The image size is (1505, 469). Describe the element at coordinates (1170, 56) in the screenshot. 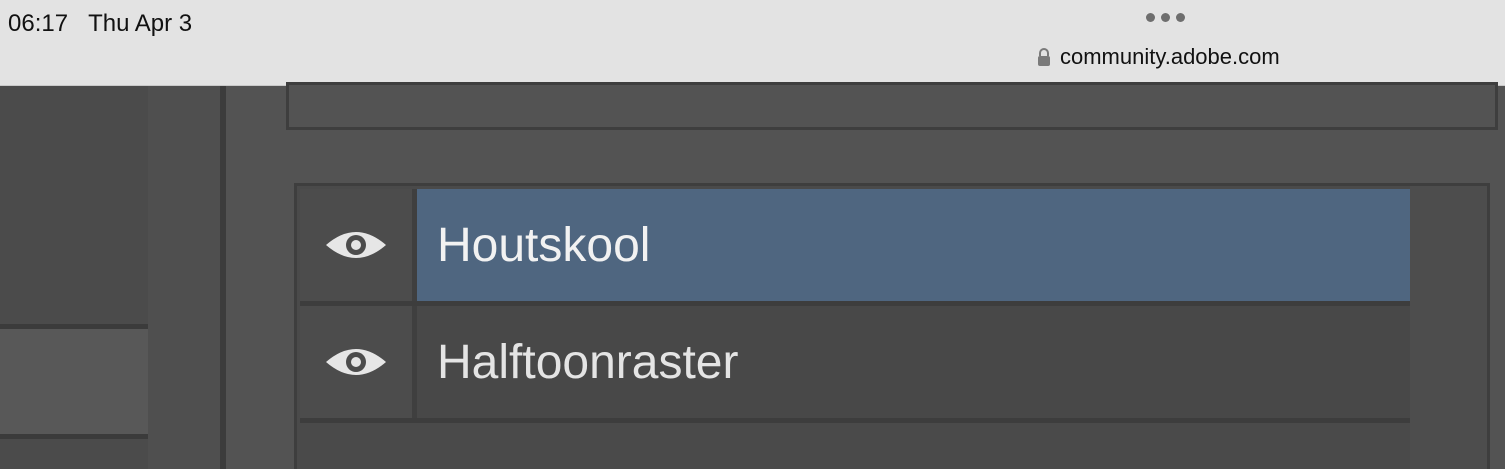

I see `url-text: community.adobe.com` at that location.